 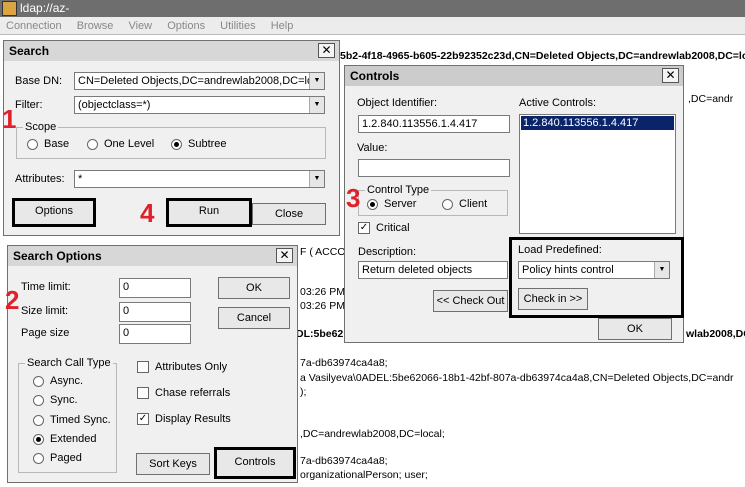 What do you see at coordinates (387, 252) in the screenshot?
I see `description-label: Description:` at bounding box center [387, 252].